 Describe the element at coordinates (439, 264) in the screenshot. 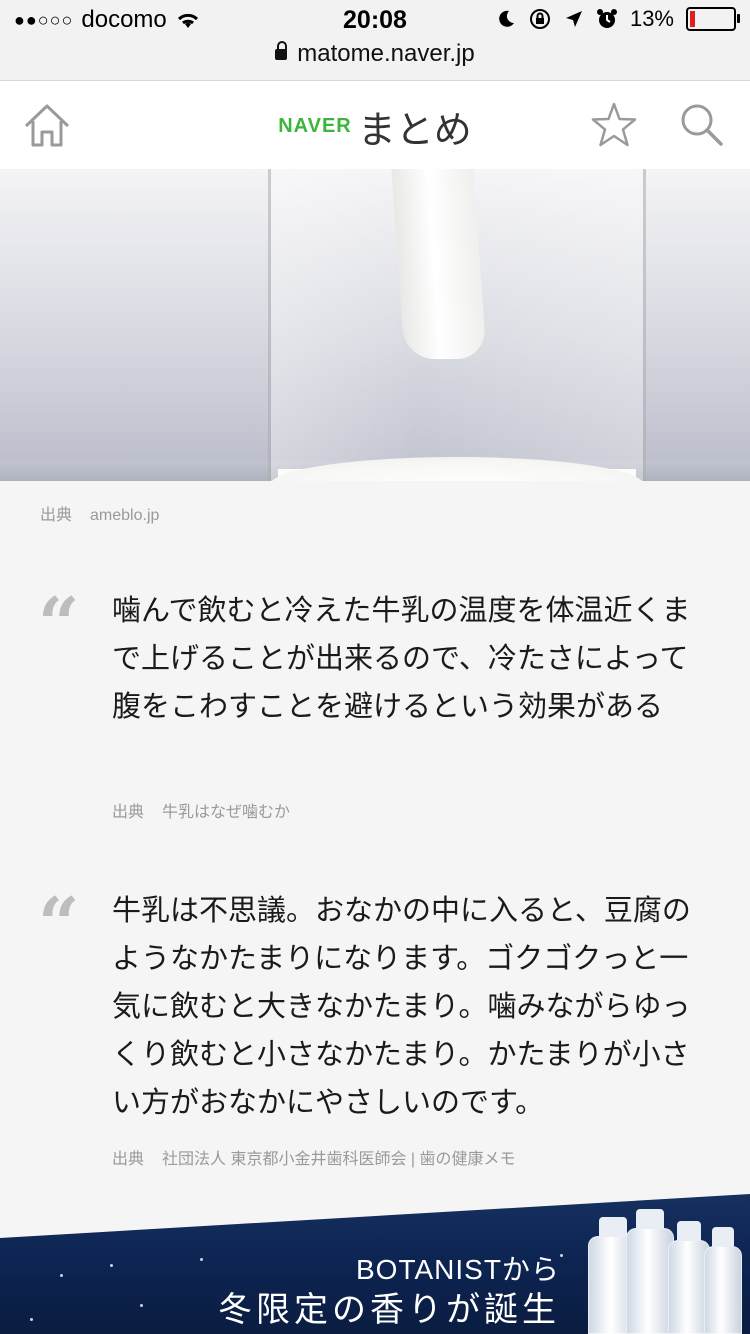

I see `milk-stream` at that location.